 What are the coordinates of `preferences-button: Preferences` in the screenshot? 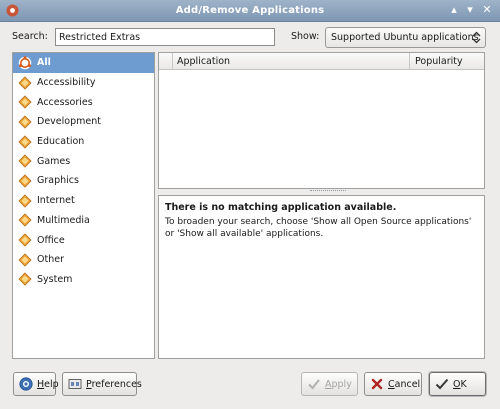 It's located at (102, 384).